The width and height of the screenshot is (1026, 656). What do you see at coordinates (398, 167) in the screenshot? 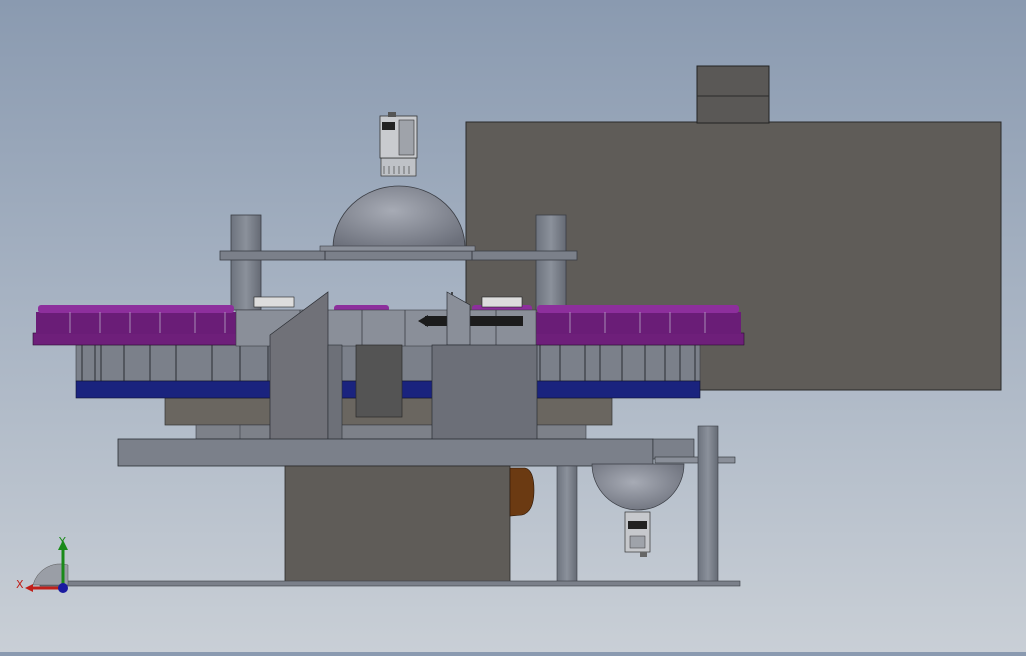
I see `camera-mount` at bounding box center [398, 167].